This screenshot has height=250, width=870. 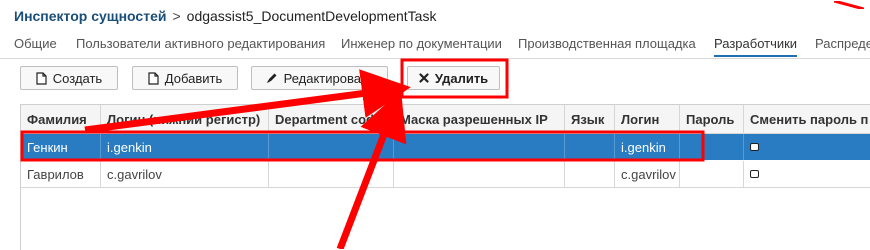 I want to click on add-button-label: Добавить, so click(x=193, y=78).